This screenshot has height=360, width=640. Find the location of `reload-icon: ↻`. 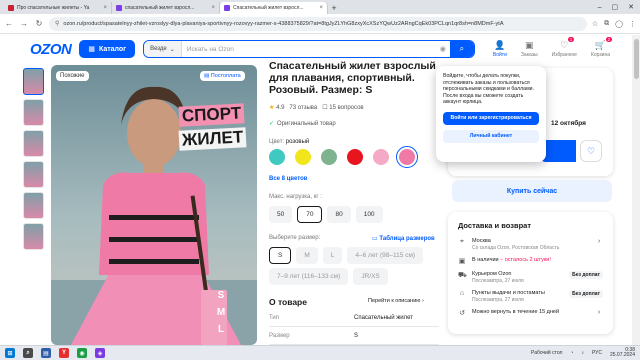

reload-icon: ↻ is located at coordinates (39, 23).